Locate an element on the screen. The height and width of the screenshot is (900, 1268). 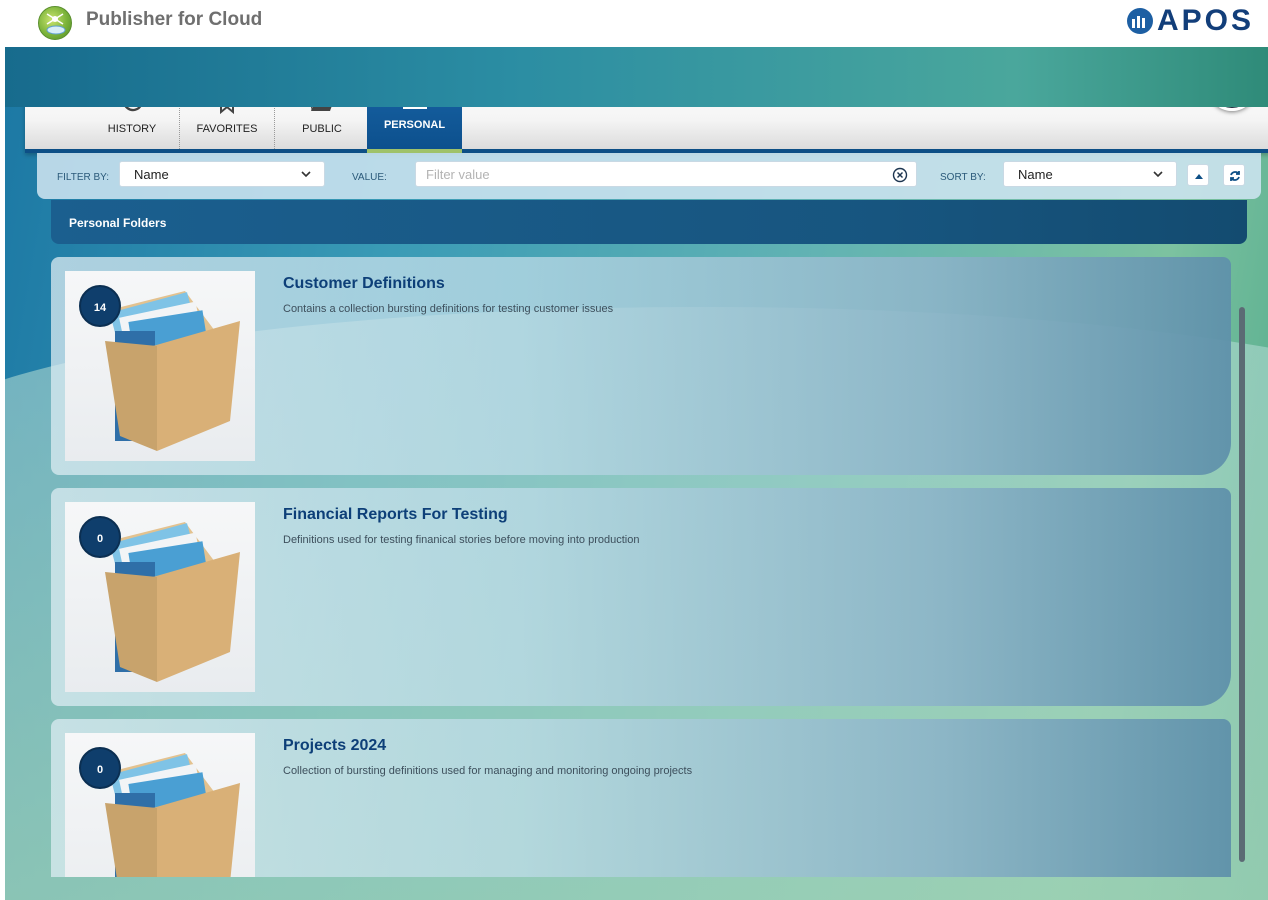
tab-public: PUBLIC is located at coordinates (322, 113).